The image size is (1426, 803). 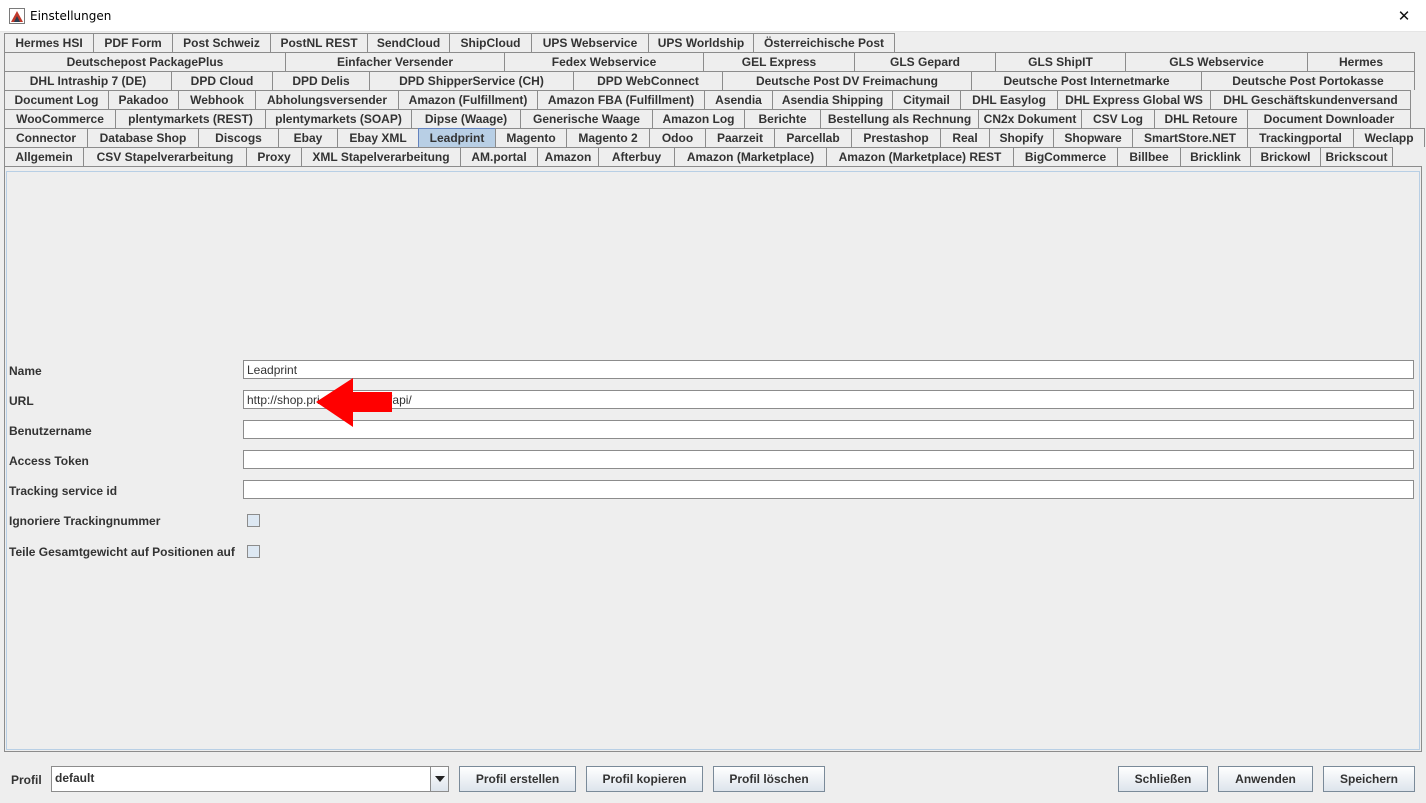 What do you see at coordinates (1065, 156) in the screenshot?
I see `tab-bigcommerce: BigCommerce` at bounding box center [1065, 156].